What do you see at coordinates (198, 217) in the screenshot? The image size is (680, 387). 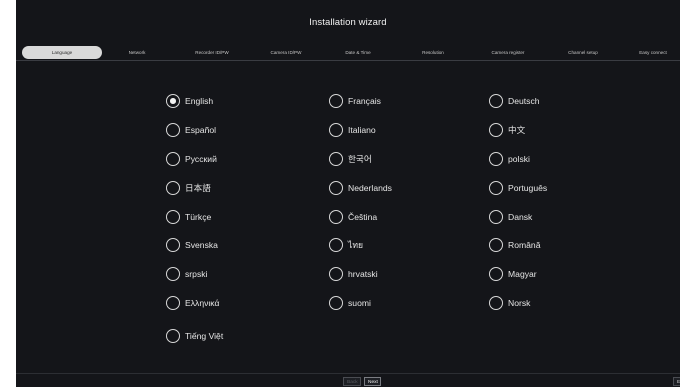 I see `language-label: Türkçe` at bounding box center [198, 217].